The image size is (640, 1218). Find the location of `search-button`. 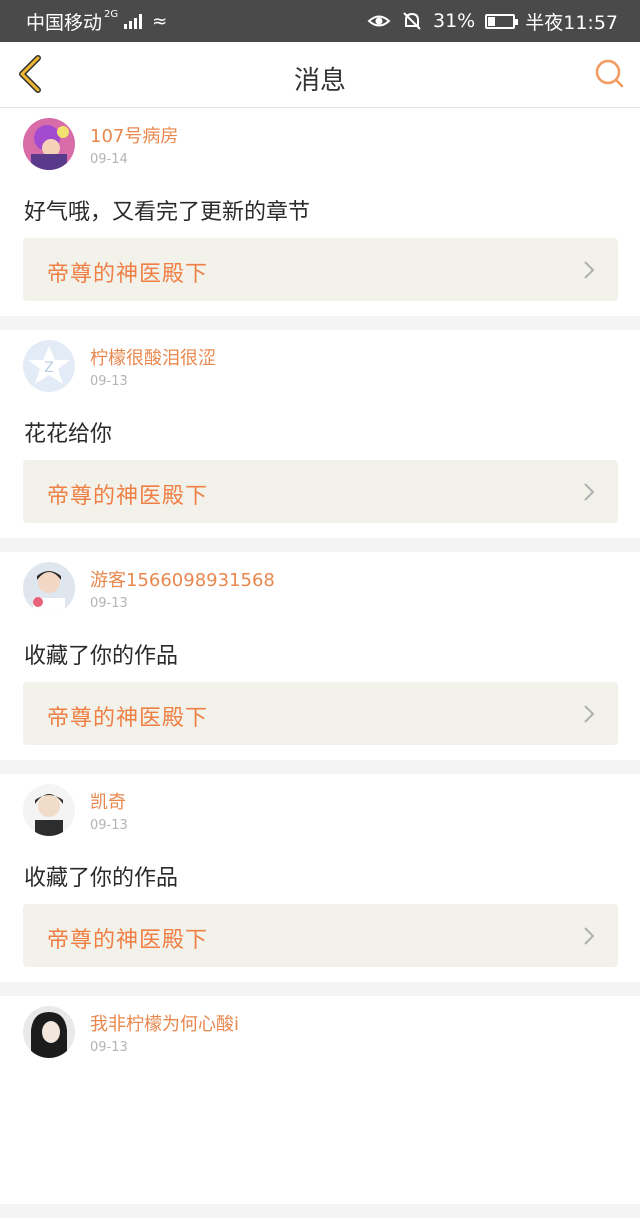

search-button is located at coordinates (610, 74).